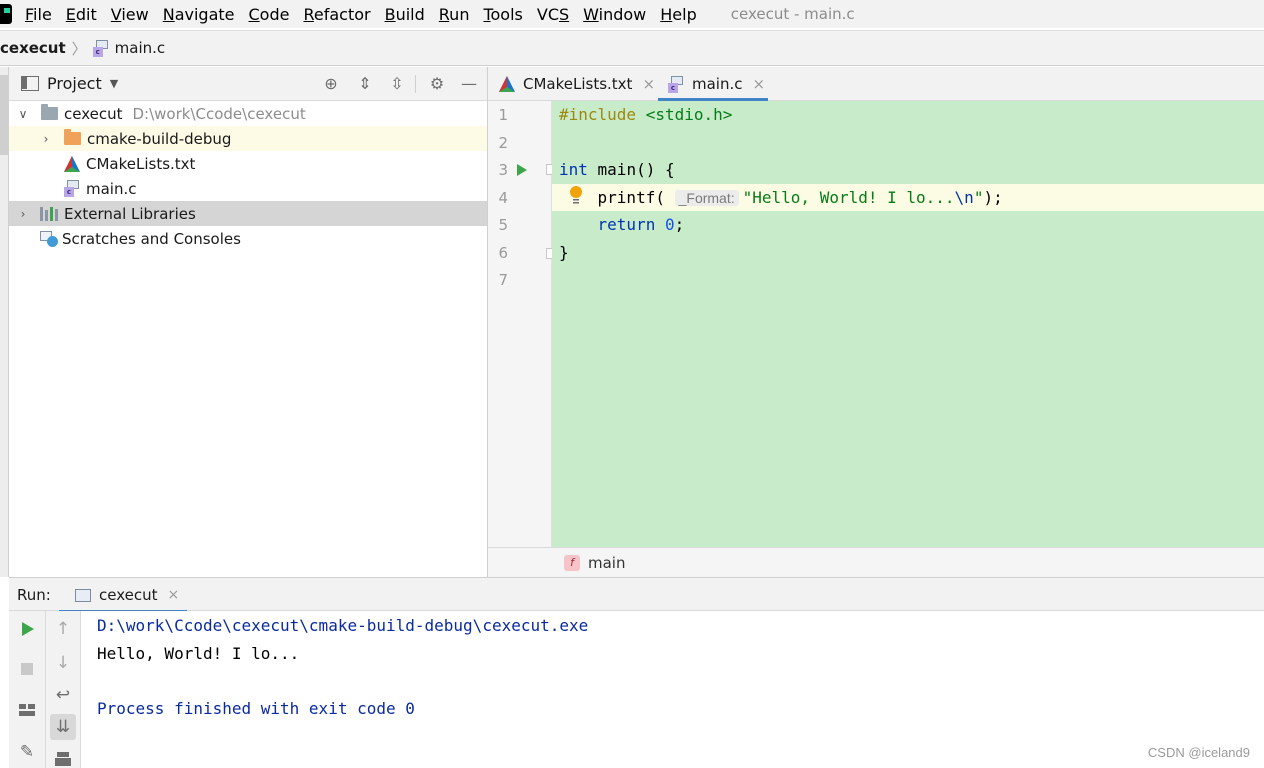 This screenshot has height=768, width=1264. What do you see at coordinates (74, 83) in the screenshot?
I see `project-panel-title: Project` at bounding box center [74, 83].